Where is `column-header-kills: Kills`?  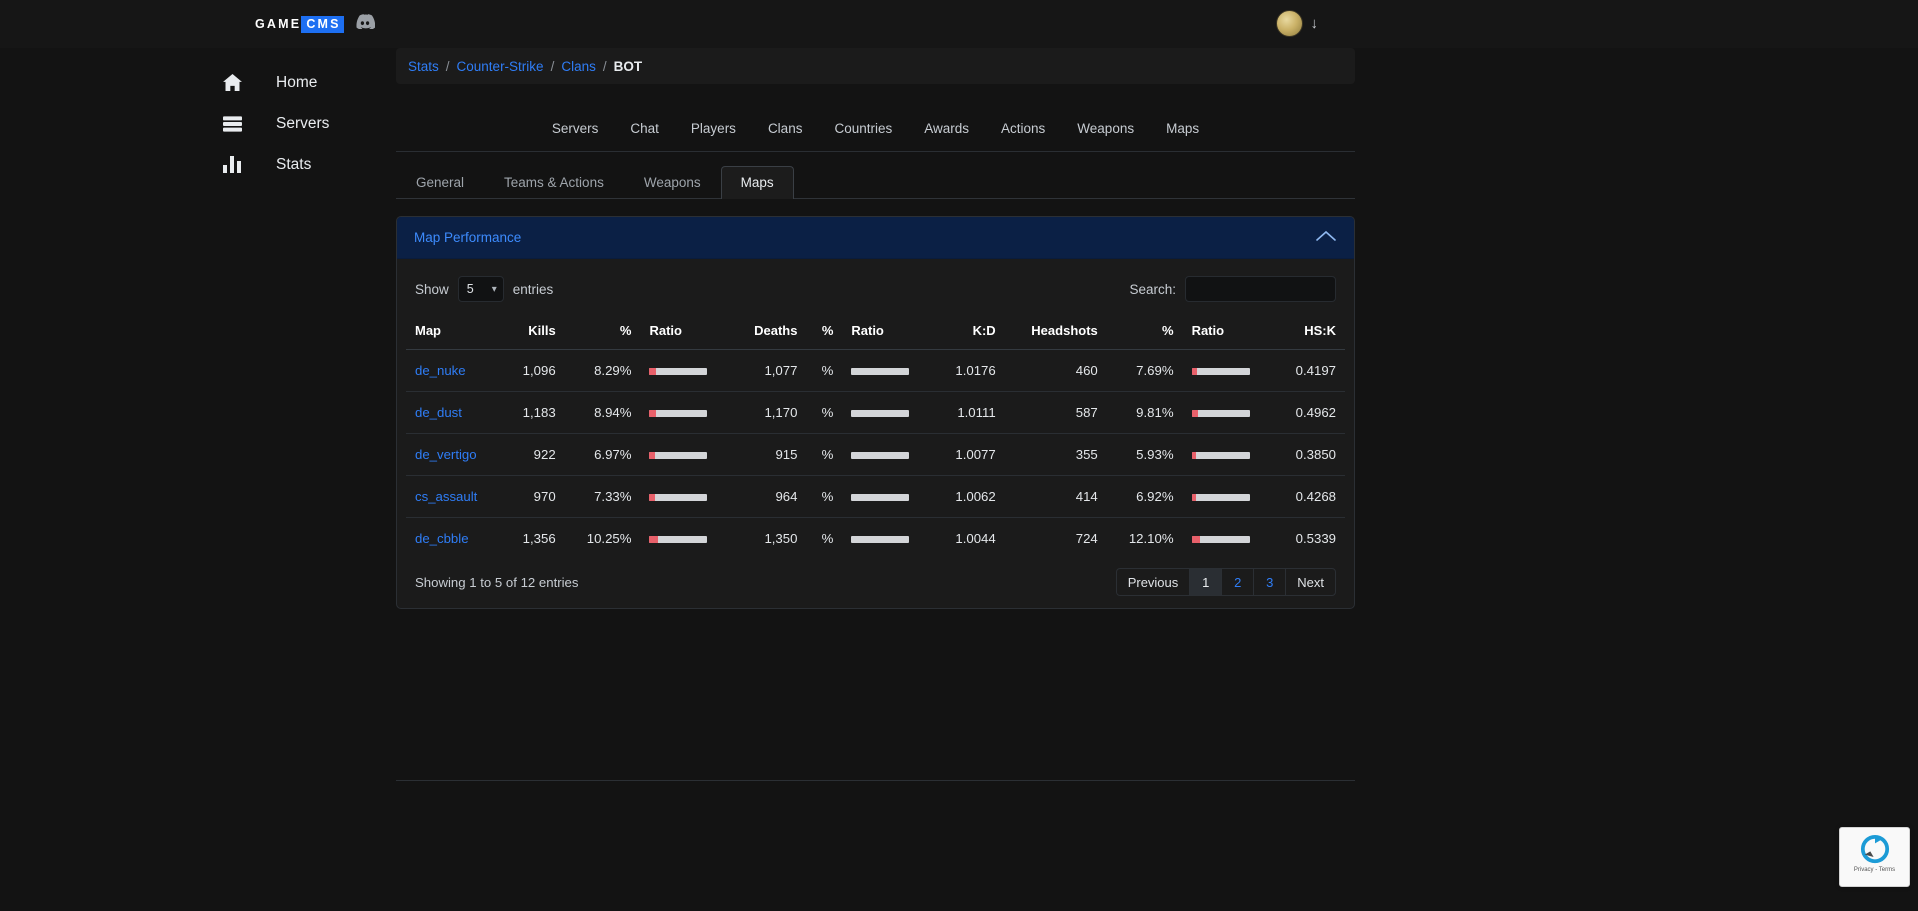
column-header-kills: Kills is located at coordinates (534, 331).